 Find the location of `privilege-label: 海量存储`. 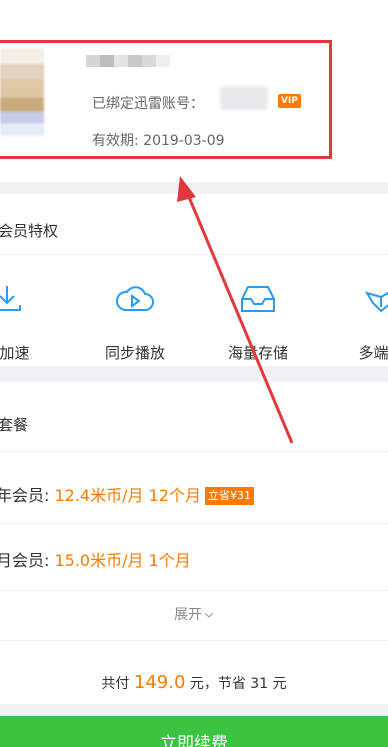

privilege-label: 海量存储 is located at coordinates (257, 353).